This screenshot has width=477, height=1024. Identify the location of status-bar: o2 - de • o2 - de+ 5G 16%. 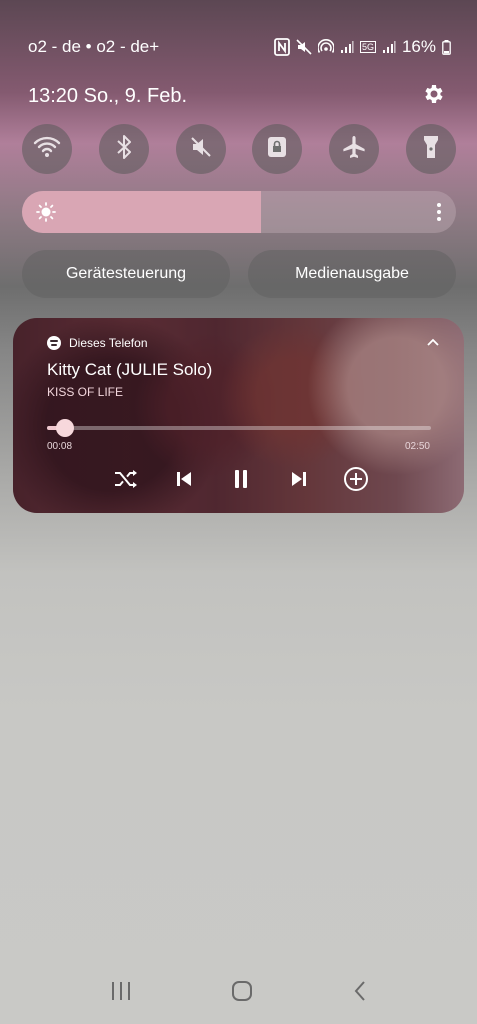
(239, 47).